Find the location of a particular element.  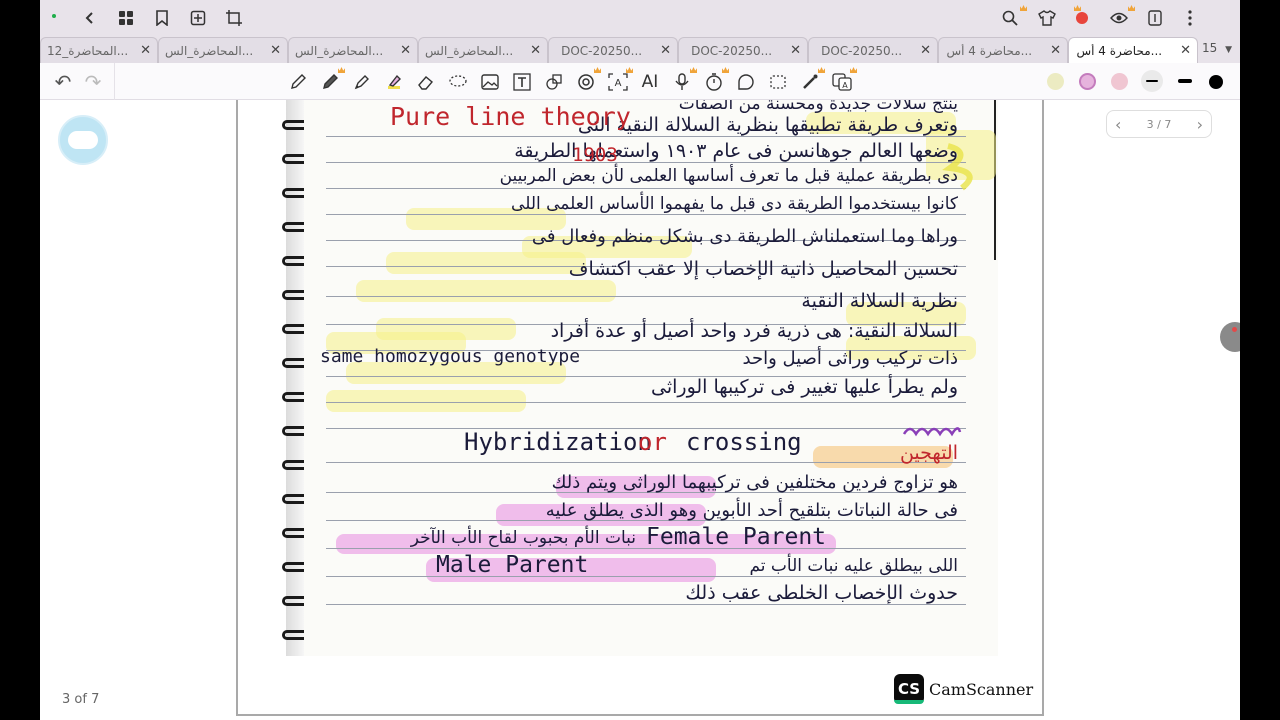

text-box-icon is located at coordinates (522, 82).